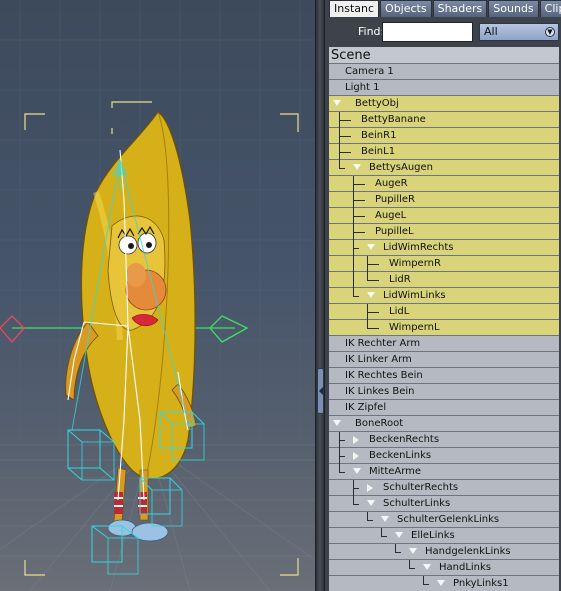  Describe the element at coordinates (433, 535) in the screenshot. I see `tree-row-label: ElleLinks` at that location.